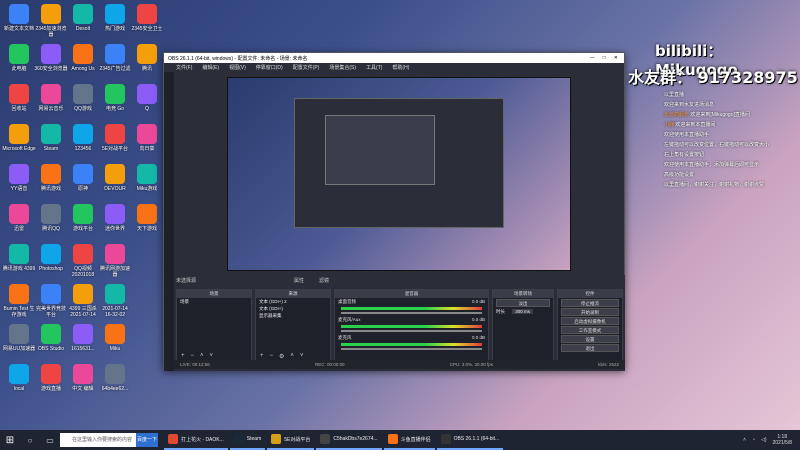 The image size is (800, 450). Describe the element at coordinates (147, 138) in the screenshot. I see `desktop-icon: 向日葵` at that location.